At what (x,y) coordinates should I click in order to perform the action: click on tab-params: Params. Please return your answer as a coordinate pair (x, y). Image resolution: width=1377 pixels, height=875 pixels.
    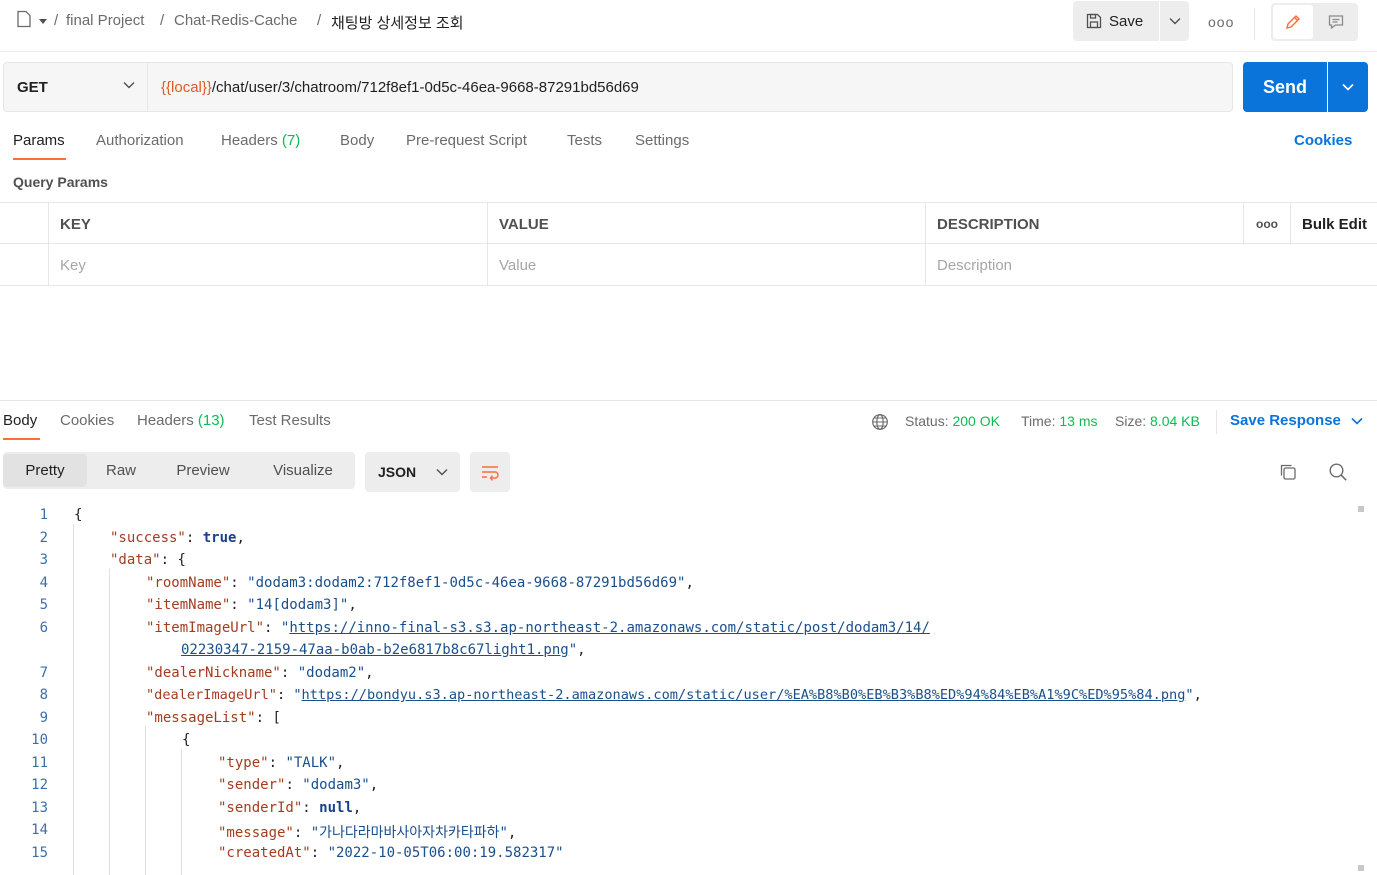
    Looking at the image, I should click on (39, 140).